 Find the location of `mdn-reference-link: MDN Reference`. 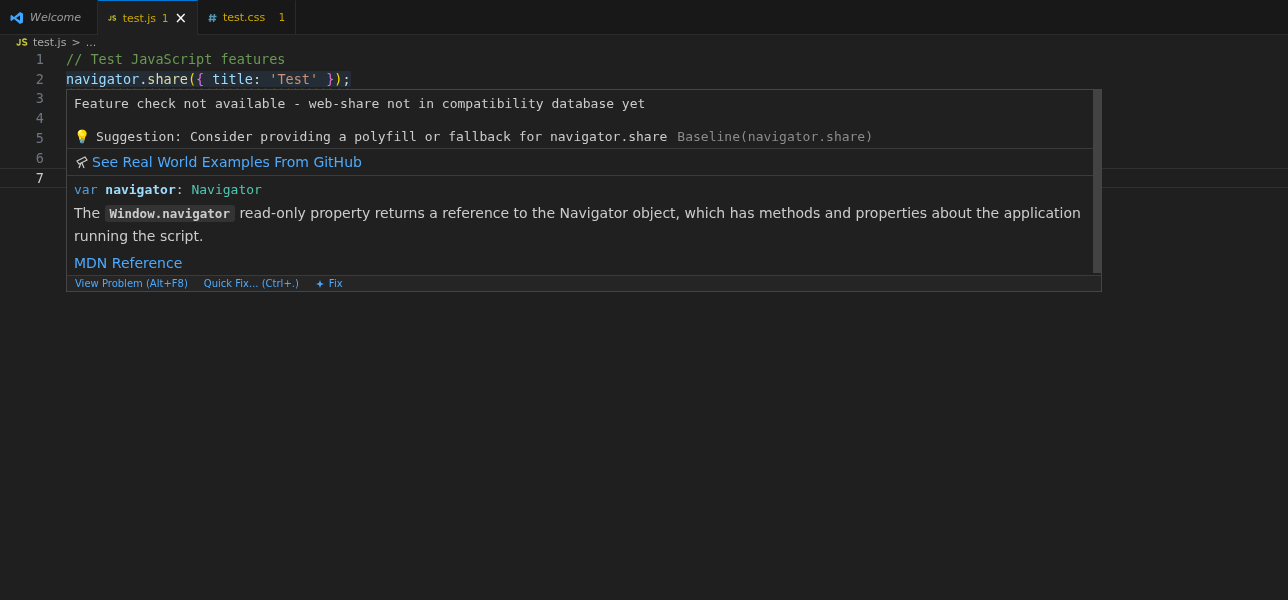

mdn-reference-link: MDN Reference is located at coordinates (584, 263).